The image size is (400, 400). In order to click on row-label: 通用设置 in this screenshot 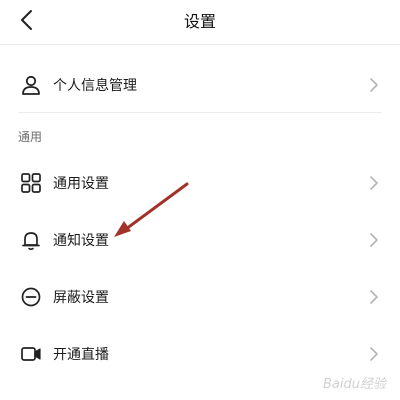, I will do `click(81, 184)`.